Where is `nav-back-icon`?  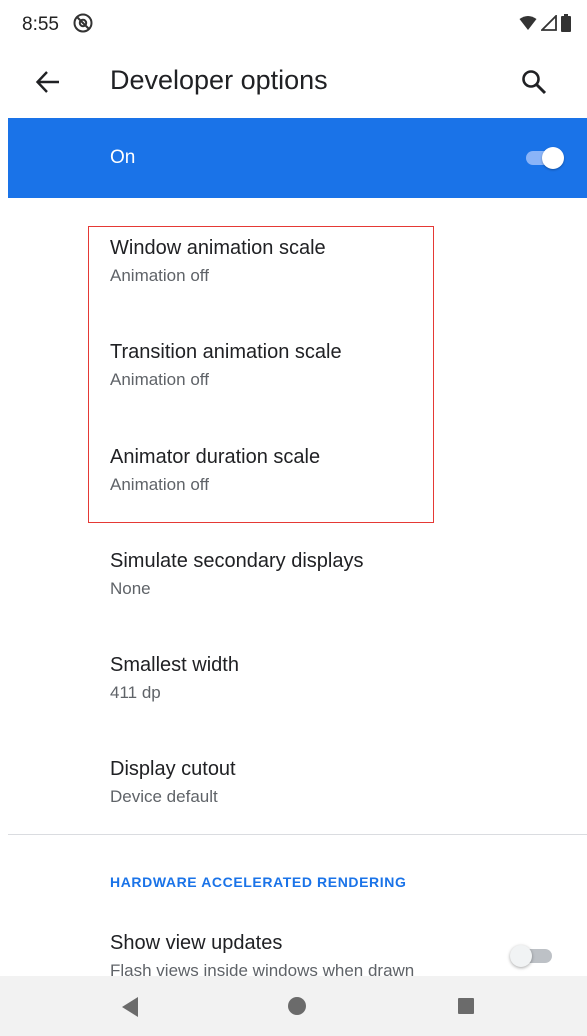
nav-back-icon is located at coordinates (130, 1007).